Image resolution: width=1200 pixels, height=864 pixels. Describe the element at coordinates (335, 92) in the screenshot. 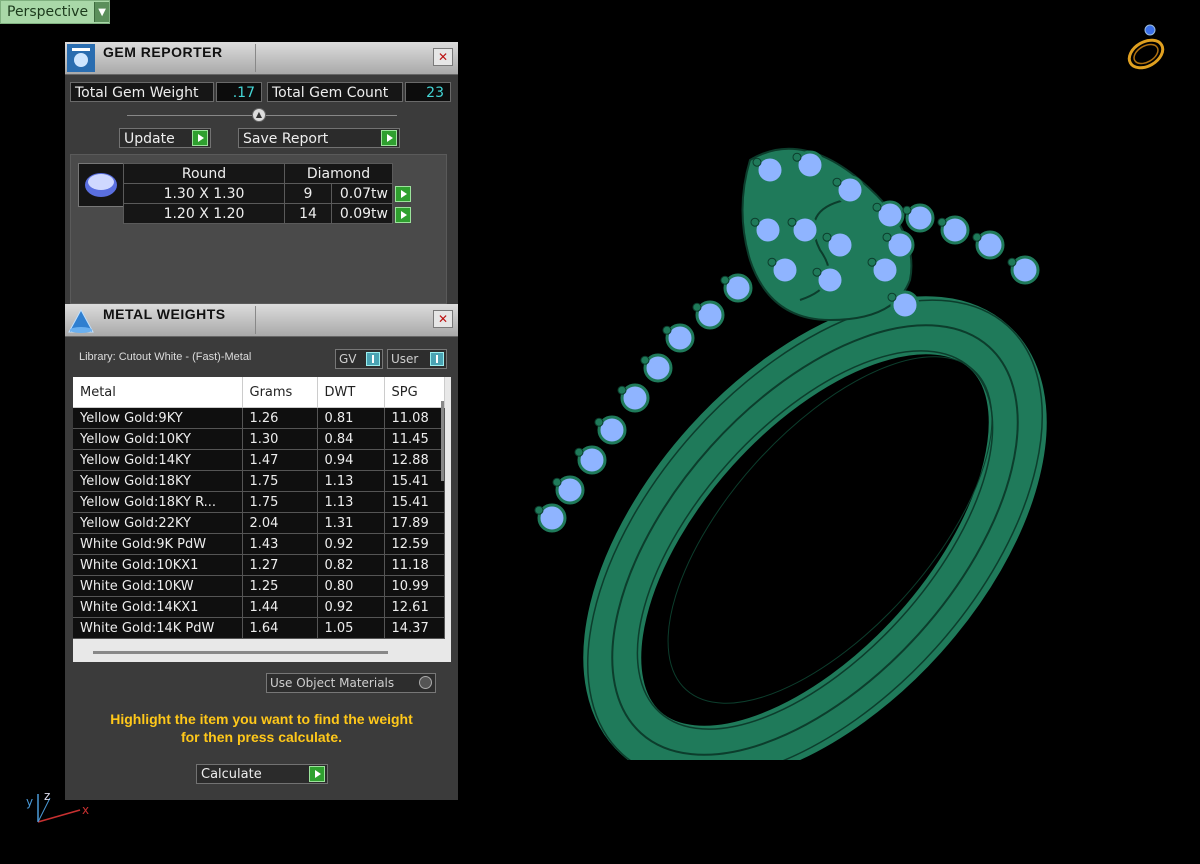

I see `total-gem-count-label: Total Gem Count` at that location.